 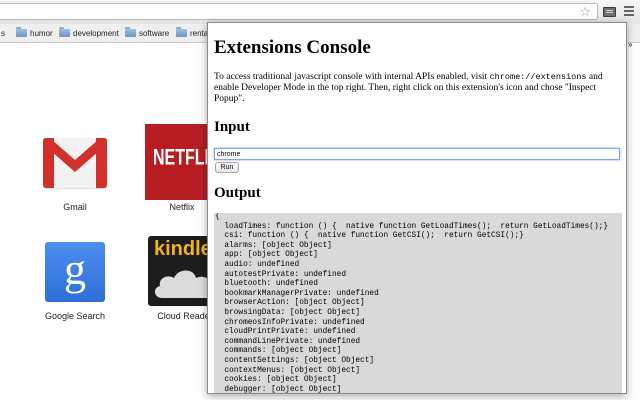 What do you see at coordinates (193, 33) in the screenshot?
I see `bookmark-folder-rental: rental` at bounding box center [193, 33].